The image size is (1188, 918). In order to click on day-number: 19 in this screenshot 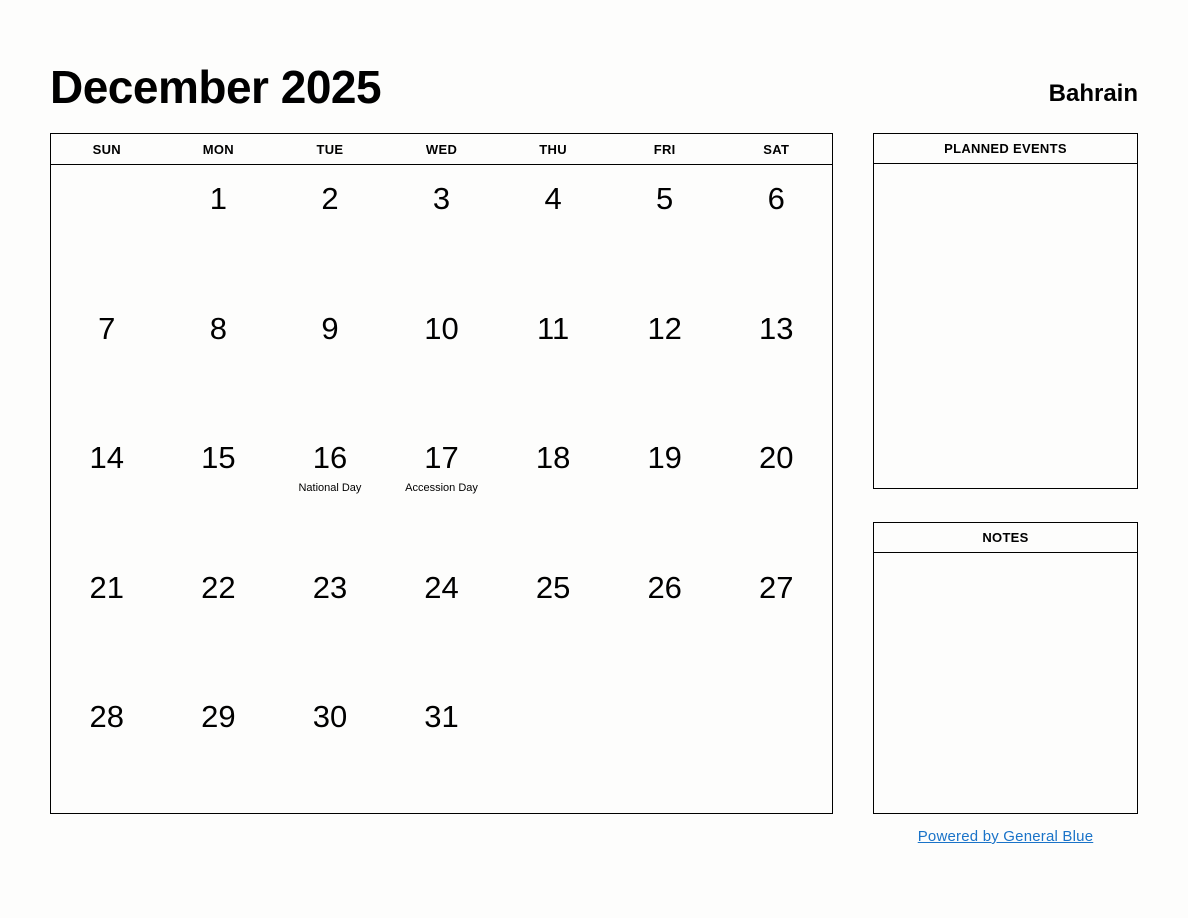, I will do `click(664, 458)`.